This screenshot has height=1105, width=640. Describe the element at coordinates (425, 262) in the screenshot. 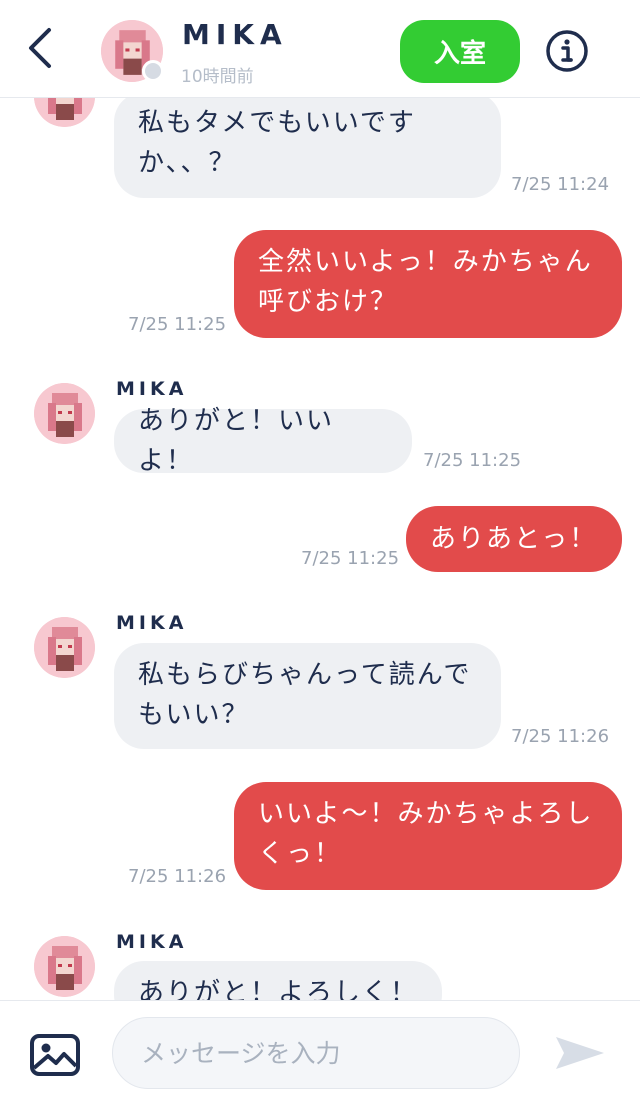

I see `message-text-line: 全然いいよっ！みかちゃん` at that location.